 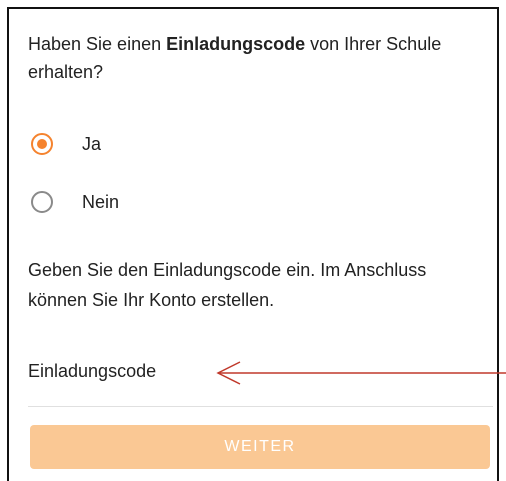 What do you see at coordinates (92, 143) in the screenshot?
I see `radio-label-ja: Ja` at bounding box center [92, 143].